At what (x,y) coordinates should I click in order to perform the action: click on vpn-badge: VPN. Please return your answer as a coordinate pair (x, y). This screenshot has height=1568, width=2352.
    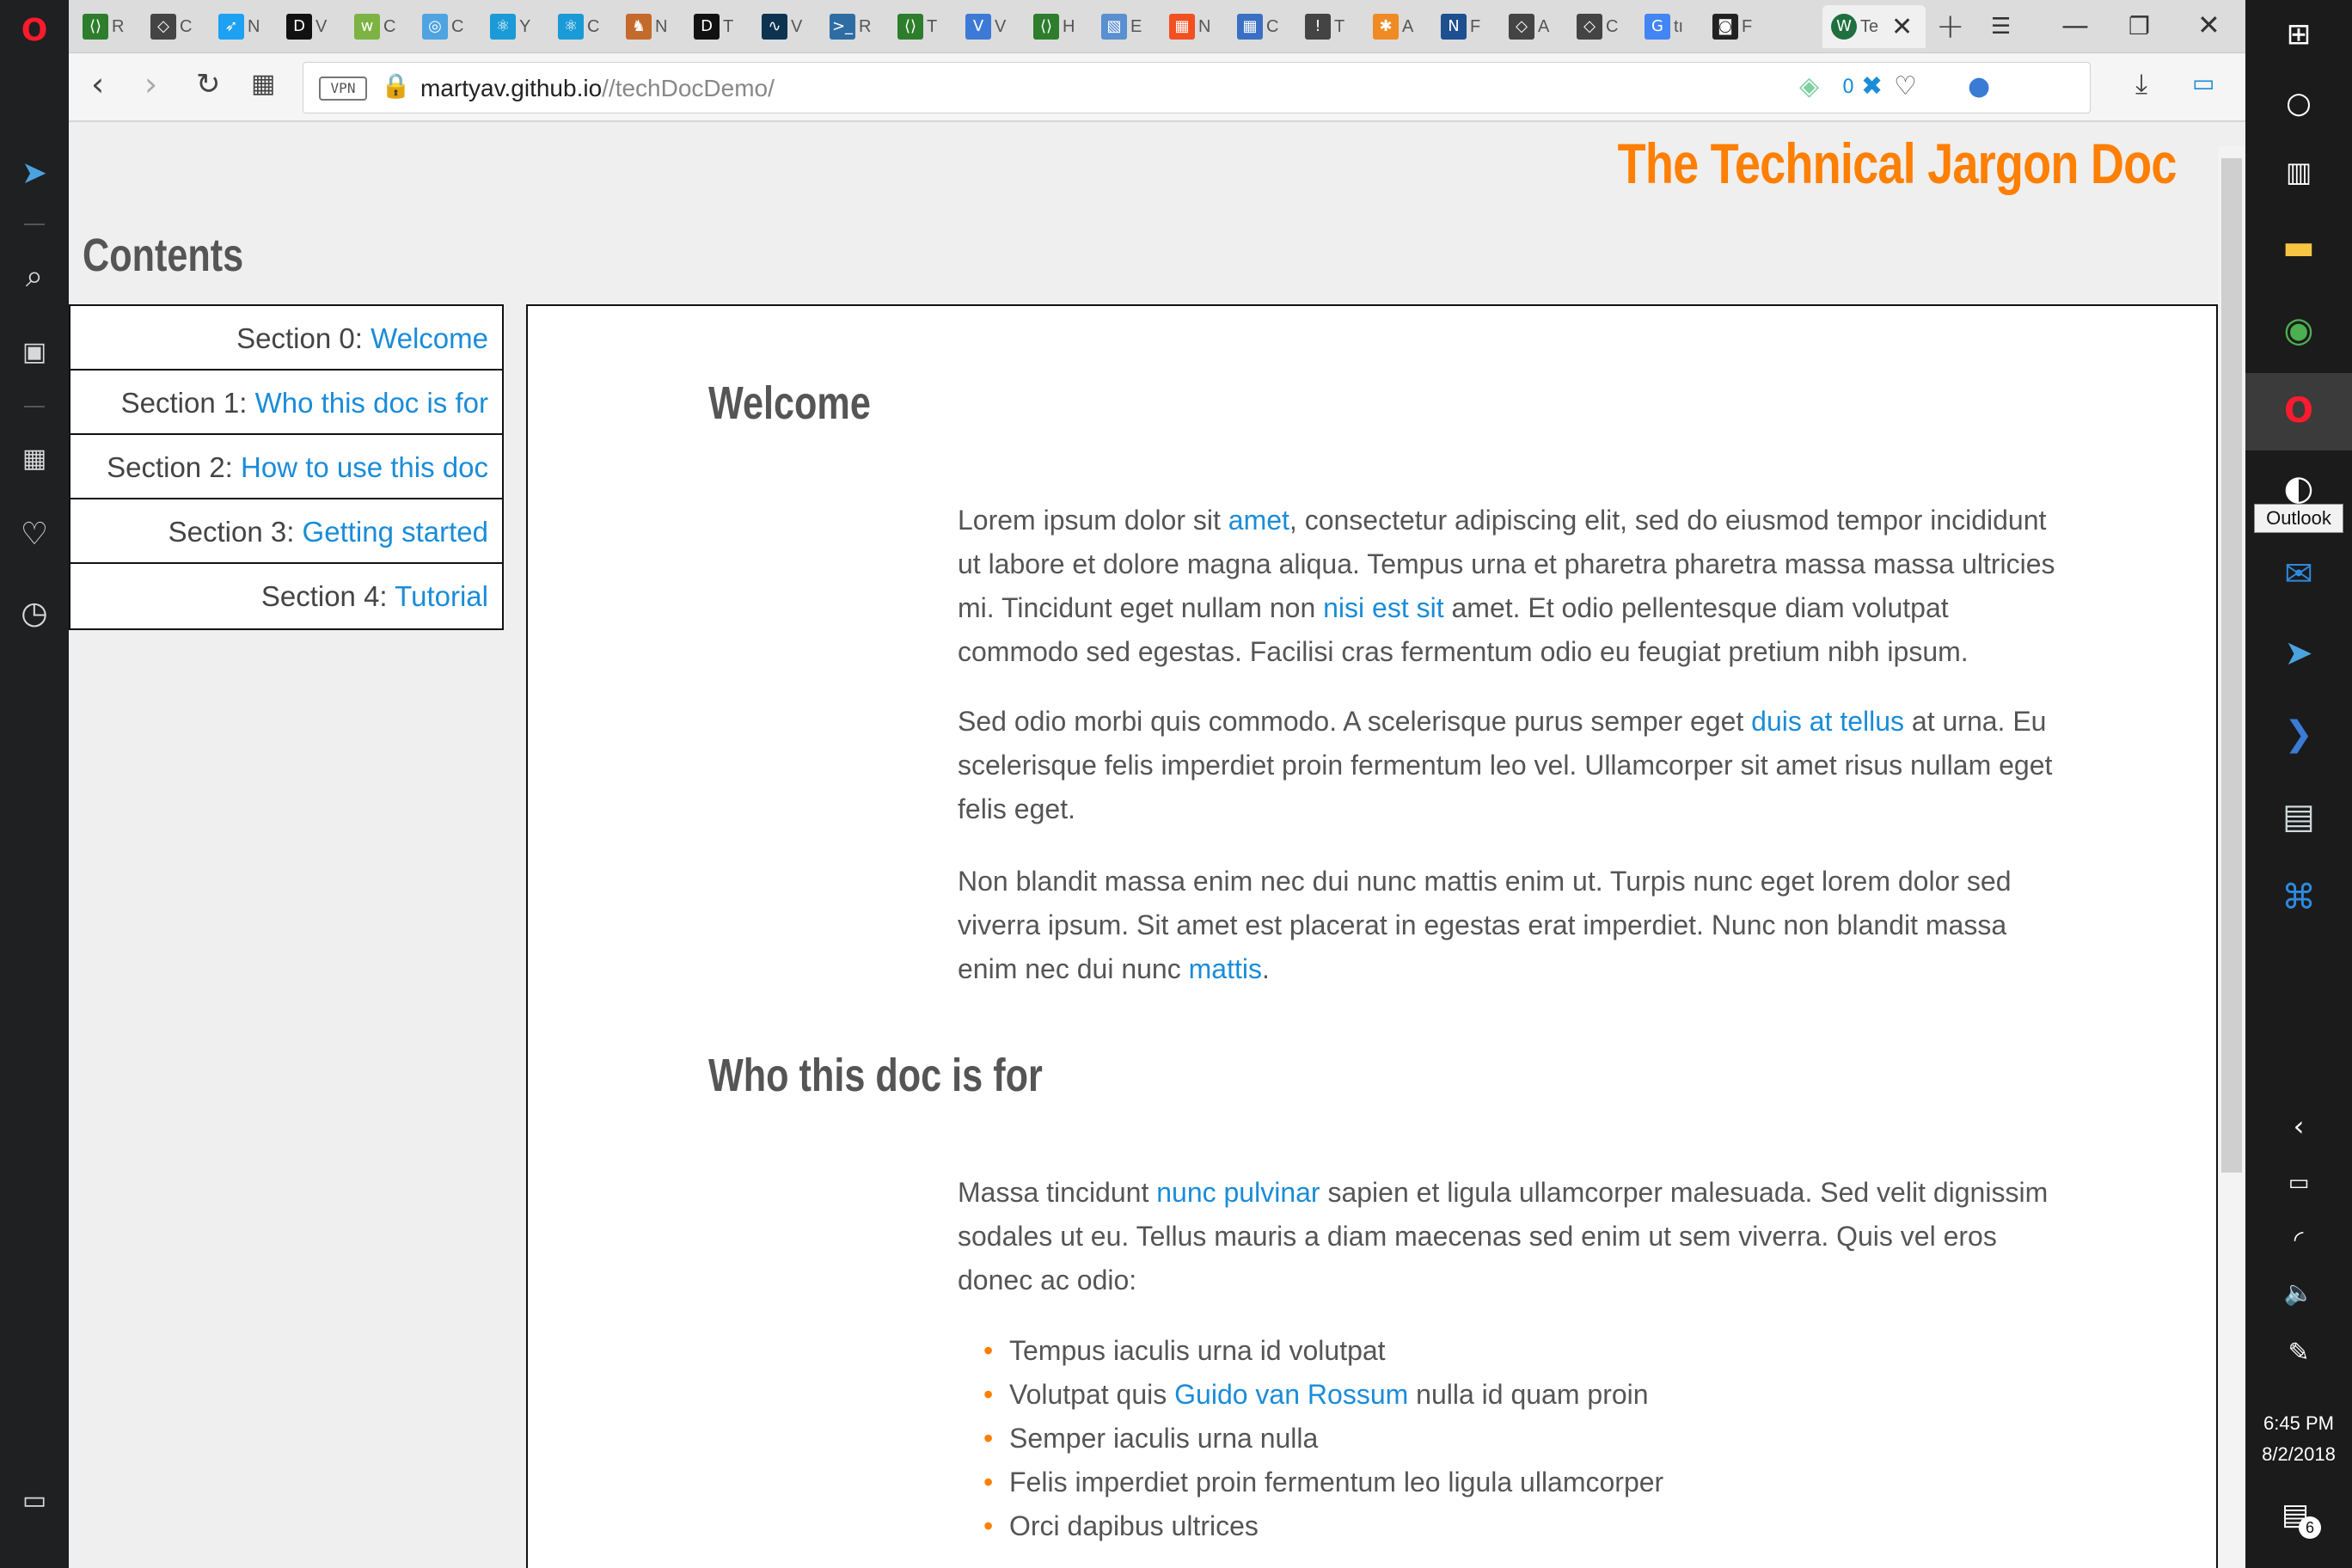
    Looking at the image, I should click on (343, 89).